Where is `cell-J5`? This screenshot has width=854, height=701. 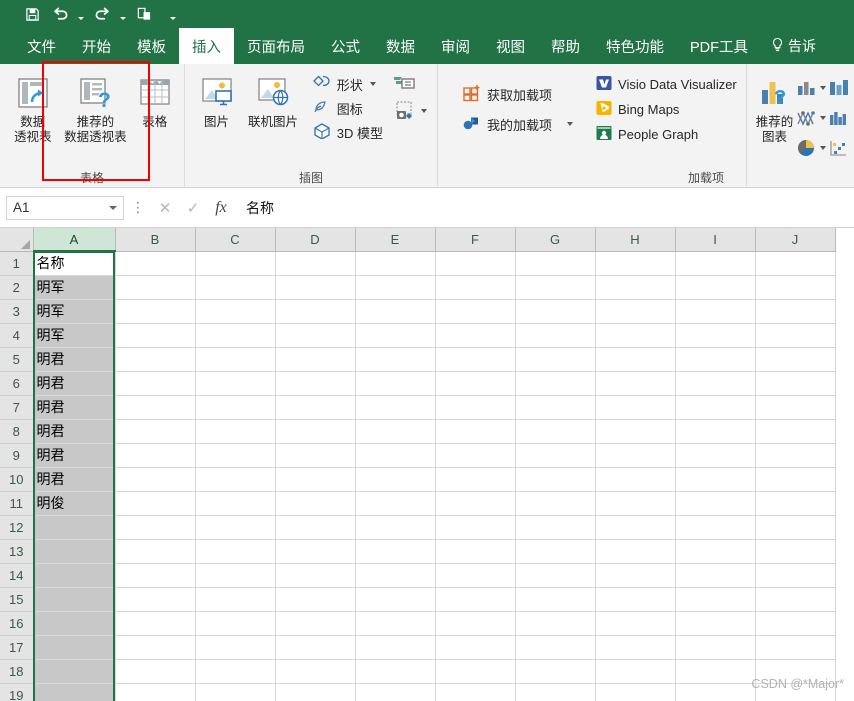
cell-J5 is located at coordinates (795, 359).